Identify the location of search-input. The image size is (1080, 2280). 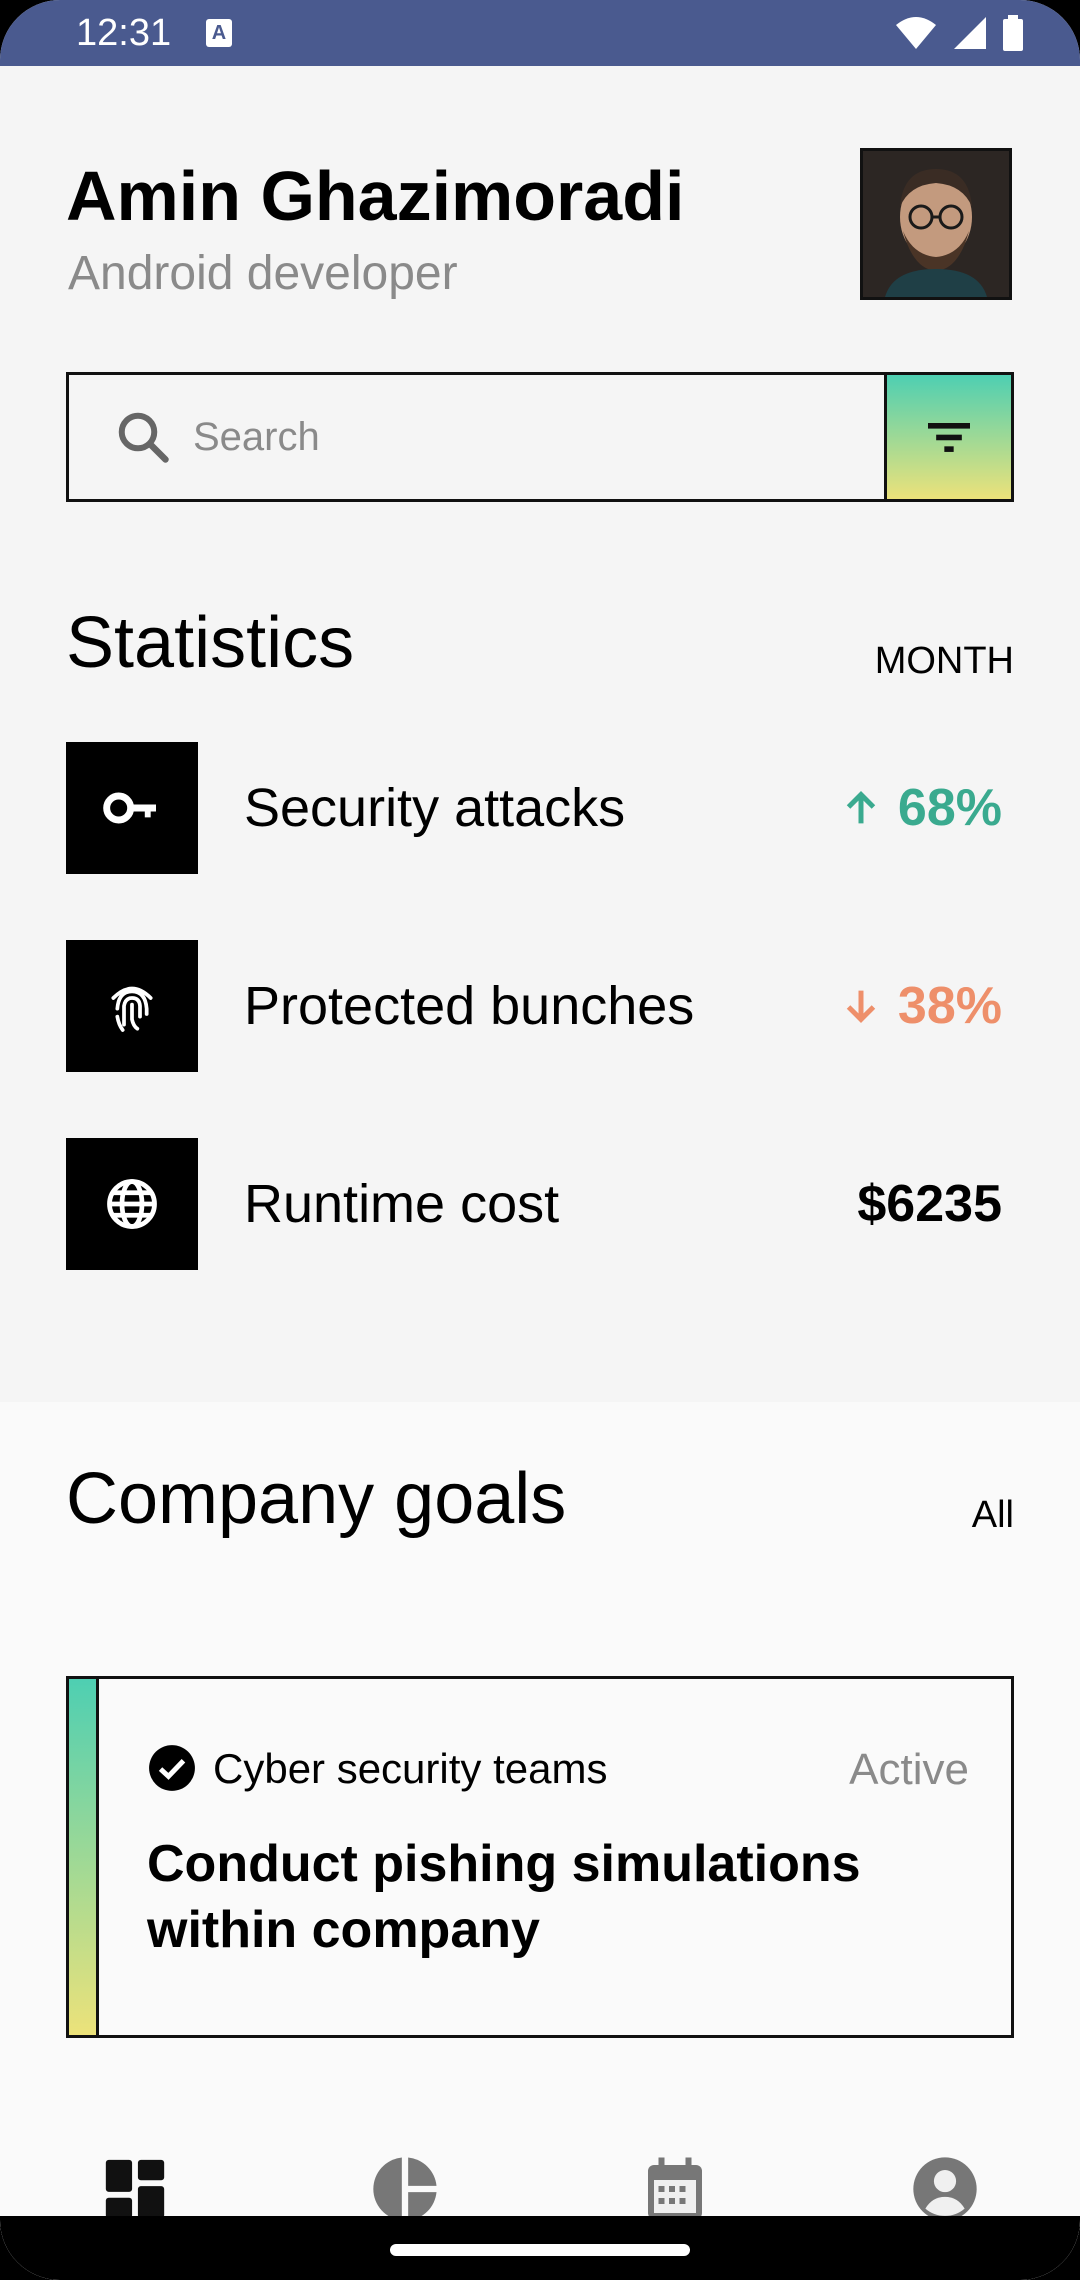
(493, 437).